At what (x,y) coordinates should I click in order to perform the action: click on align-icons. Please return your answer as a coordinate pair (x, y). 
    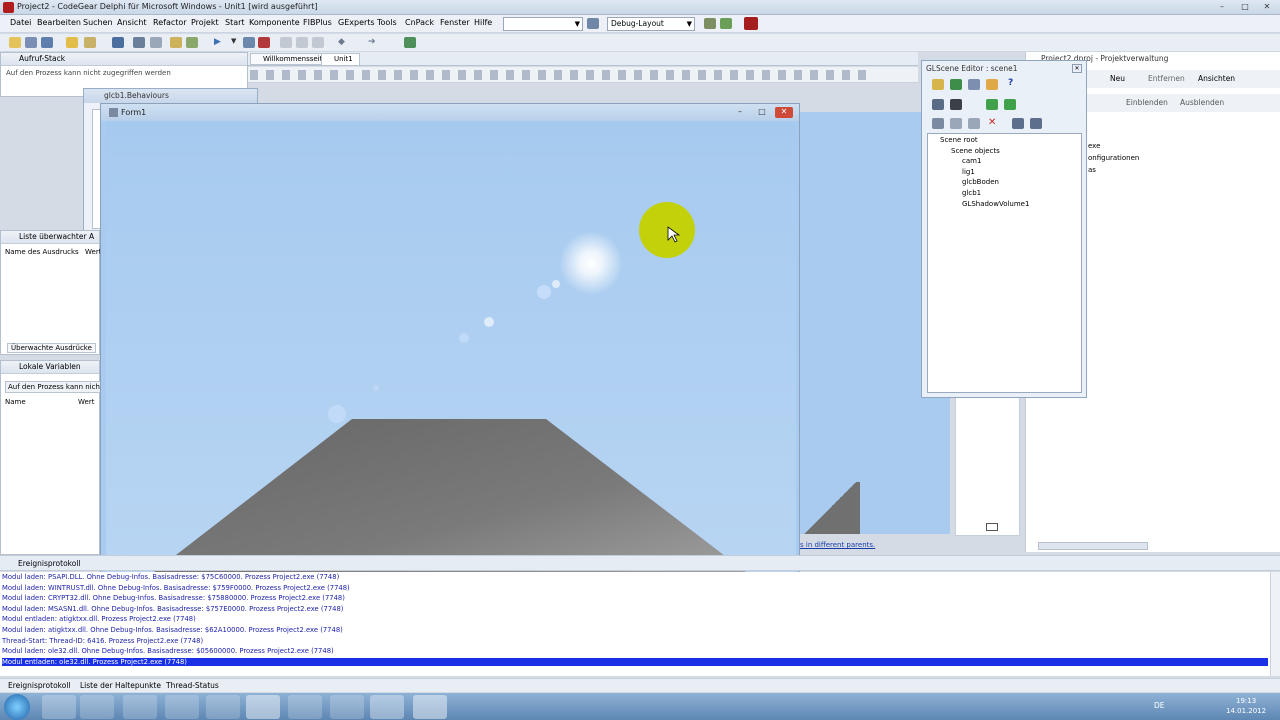
    Looking at the image, I should click on (560, 75).